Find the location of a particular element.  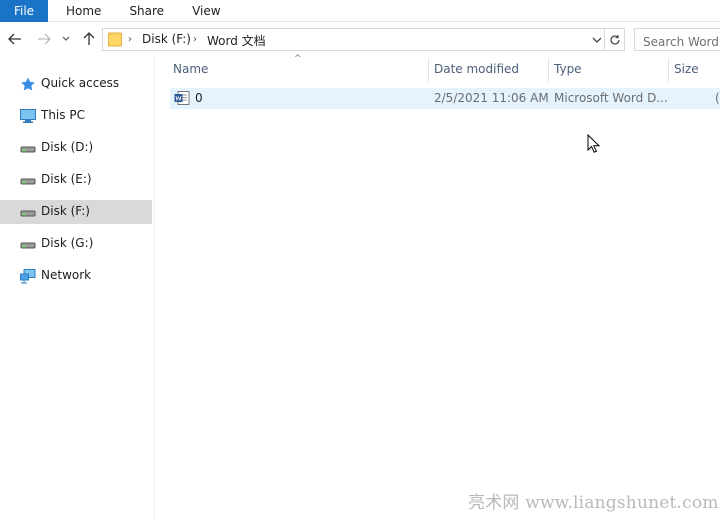

sidebar-item-this-pc: This PC is located at coordinates (76, 116).